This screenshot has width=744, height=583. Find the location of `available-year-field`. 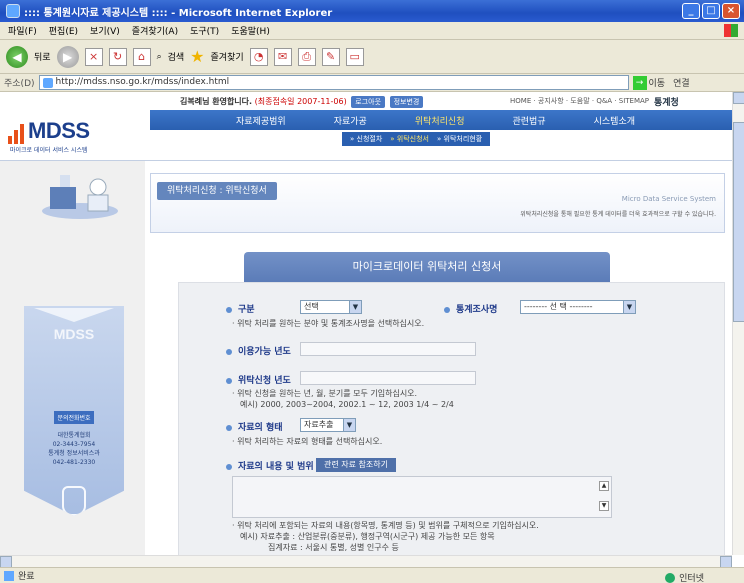

available-year-field is located at coordinates (388, 349).